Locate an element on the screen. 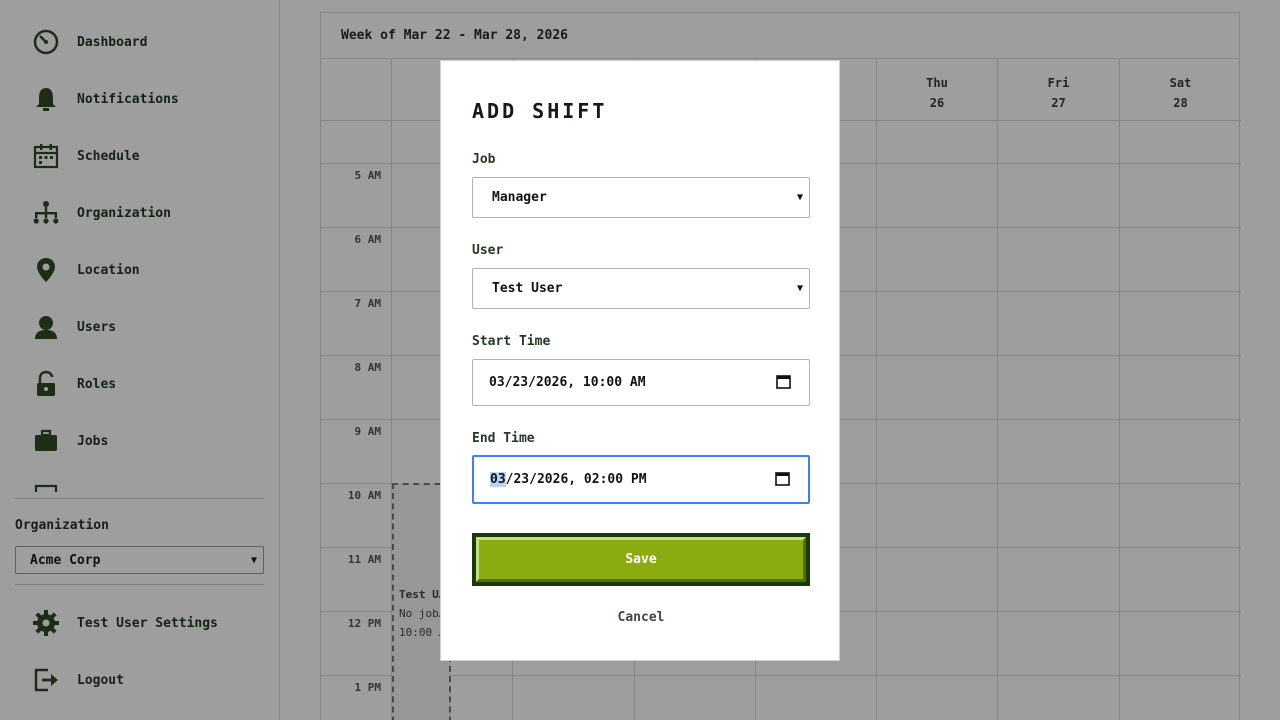 The height and width of the screenshot is (720, 1280). user-select: Test User ▼ is located at coordinates (641, 288).